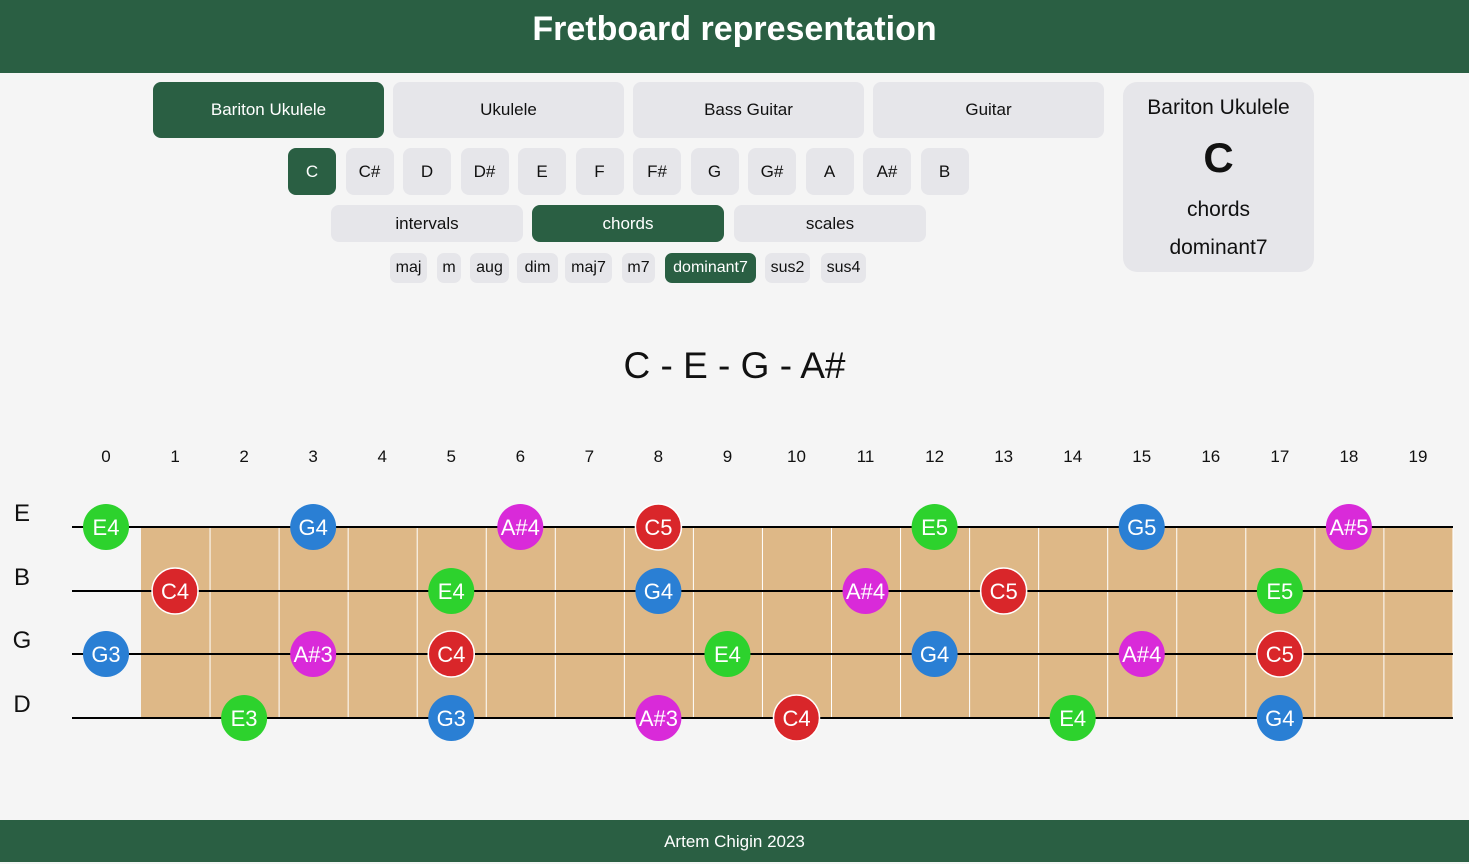  What do you see at coordinates (1218, 157) in the screenshot?
I see `summary-key: C` at bounding box center [1218, 157].